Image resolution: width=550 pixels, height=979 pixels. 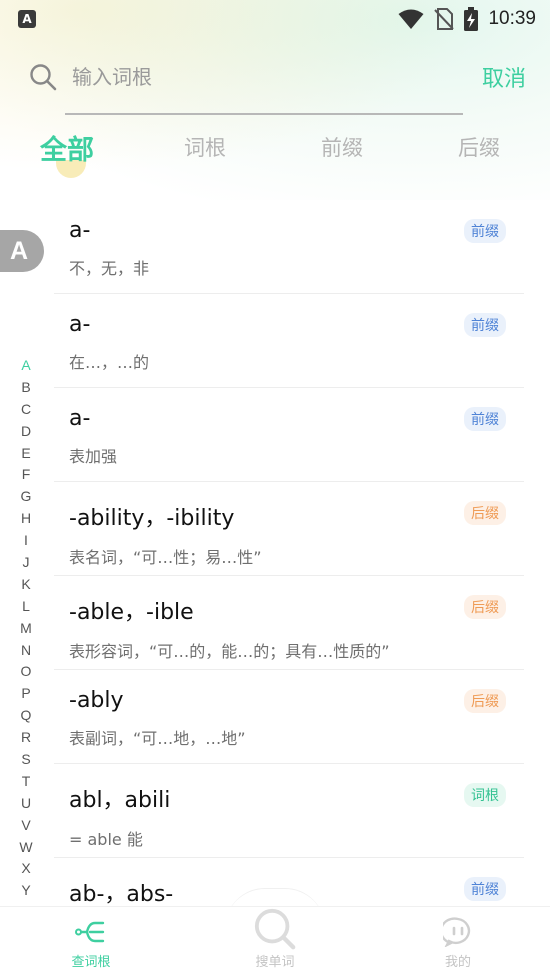 I want to click on face-icon, so click(x=457, y=932).